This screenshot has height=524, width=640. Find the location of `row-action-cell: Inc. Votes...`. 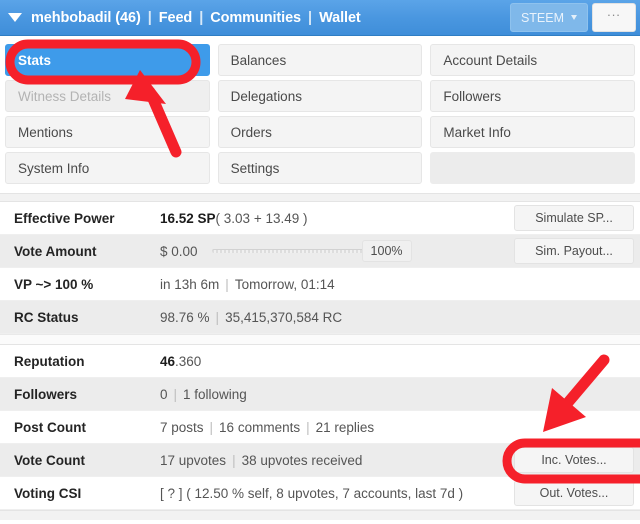

row-action-cell: Inc. Votes... is located at coordinates (577, 460).